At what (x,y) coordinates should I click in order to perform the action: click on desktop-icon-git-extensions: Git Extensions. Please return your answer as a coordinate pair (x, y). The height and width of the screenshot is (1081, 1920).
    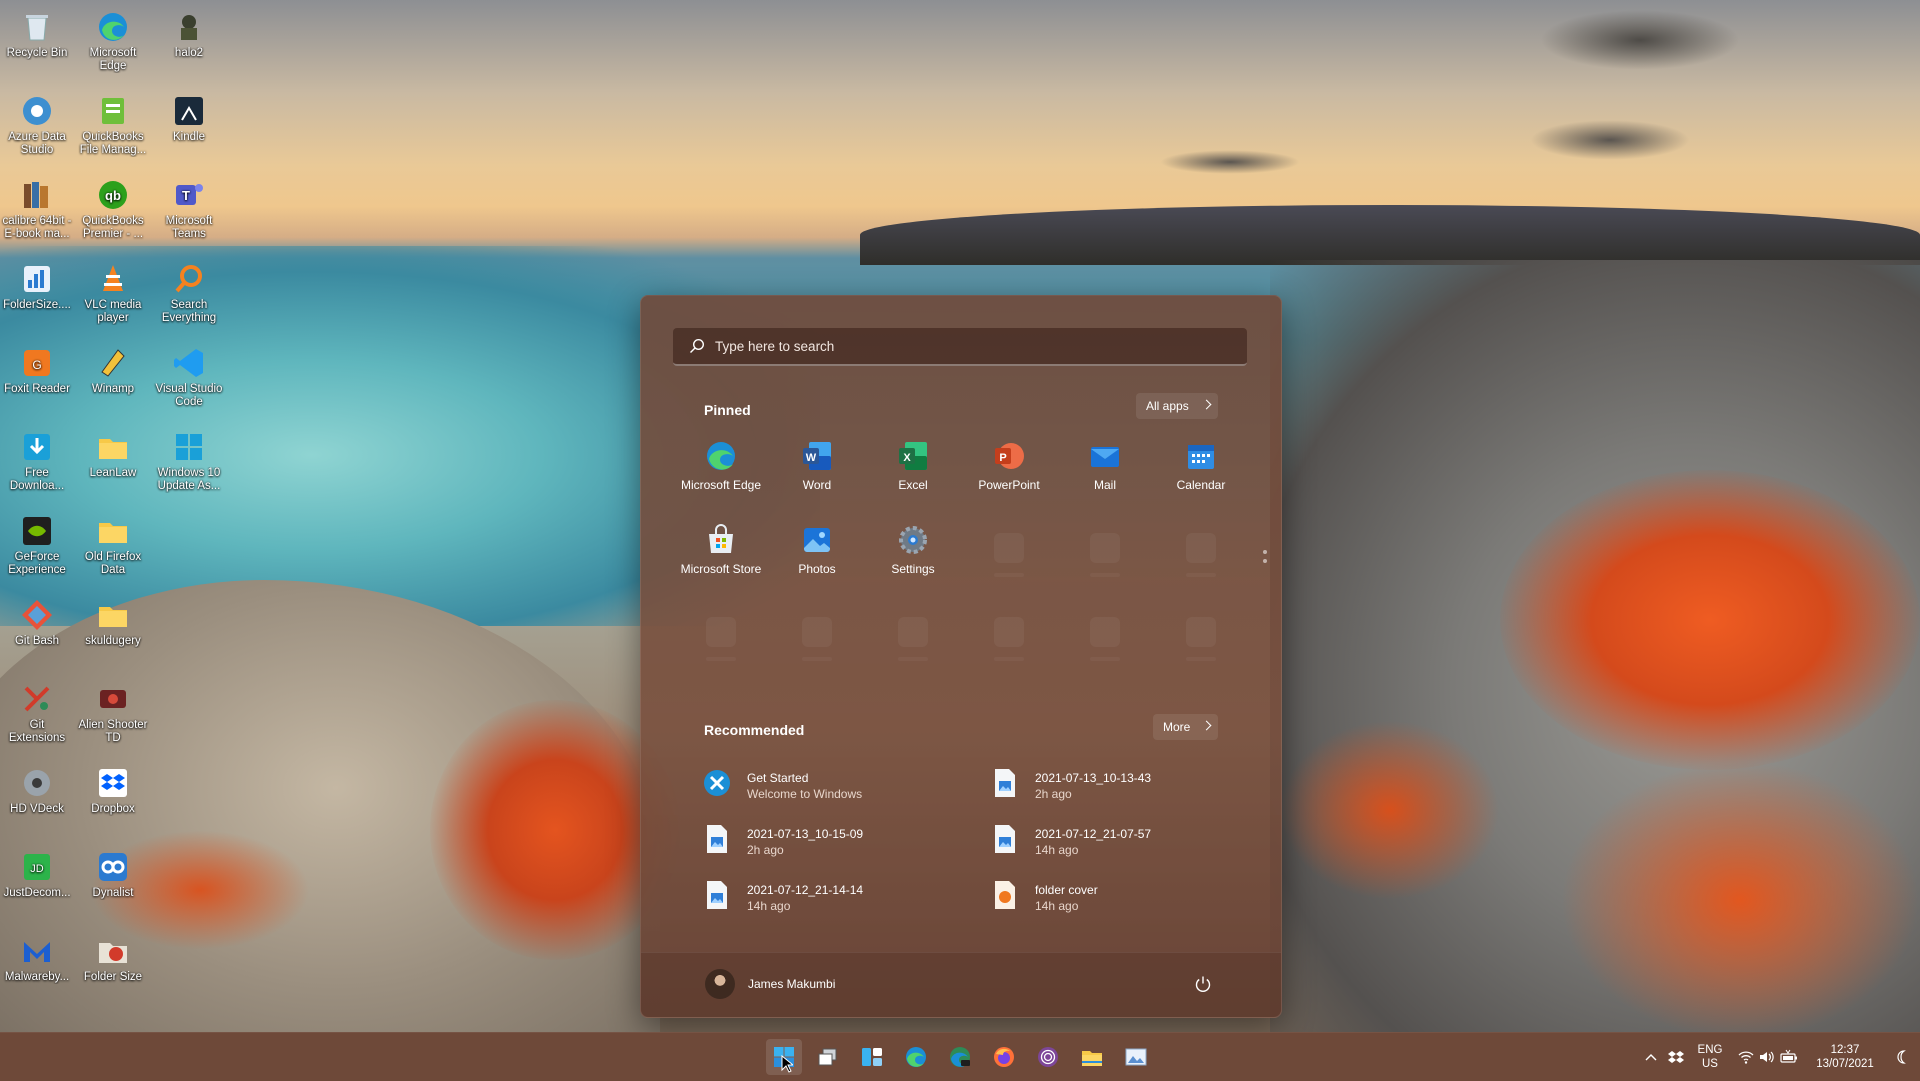
    Looking at the image, I should click on (37, 710).